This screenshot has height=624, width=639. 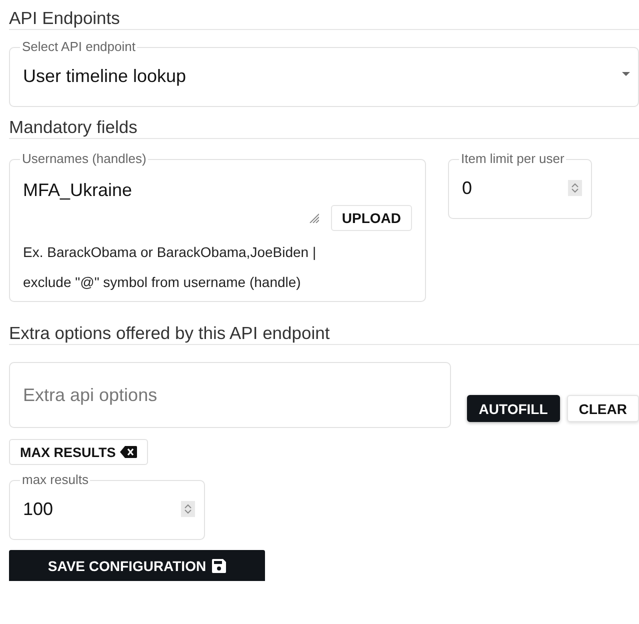 What do you see at coordinates (219, 565) in the screenshot?
I see `save-icon` at bounding box center [219, 565].